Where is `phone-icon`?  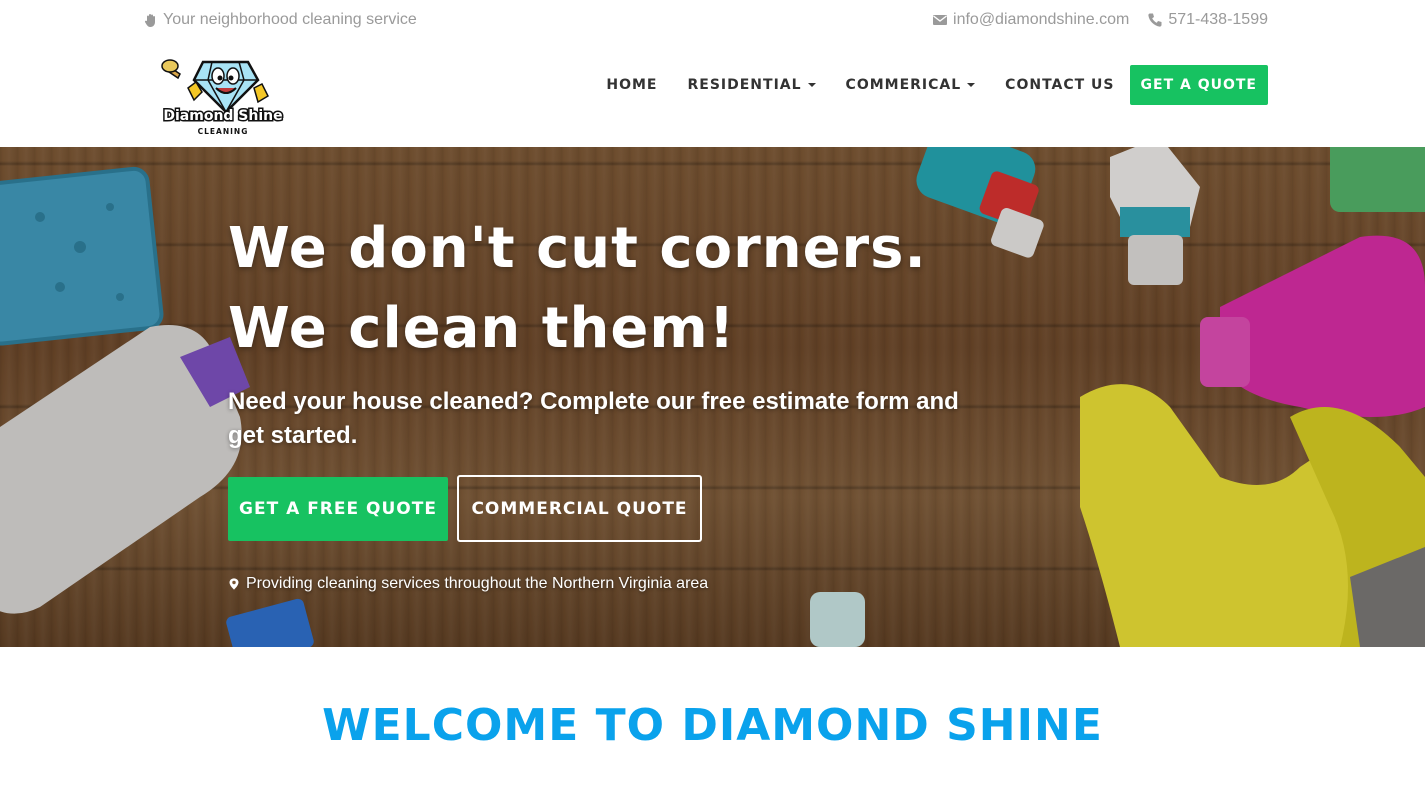
phone-icon is located at coordinates (1155, 20).